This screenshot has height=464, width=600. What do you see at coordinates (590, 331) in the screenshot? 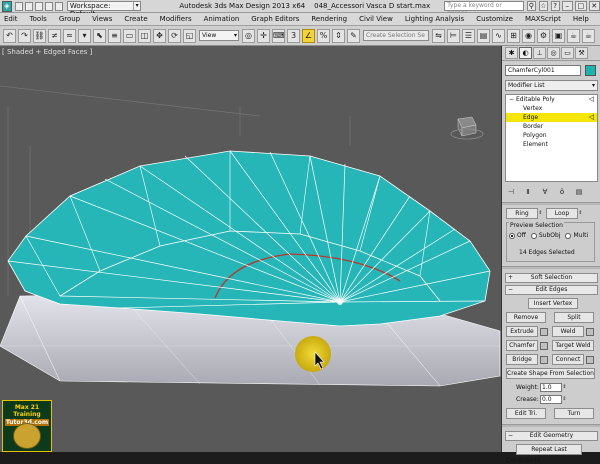
I see `weld-settings-button` at bounding box center [590, 331].